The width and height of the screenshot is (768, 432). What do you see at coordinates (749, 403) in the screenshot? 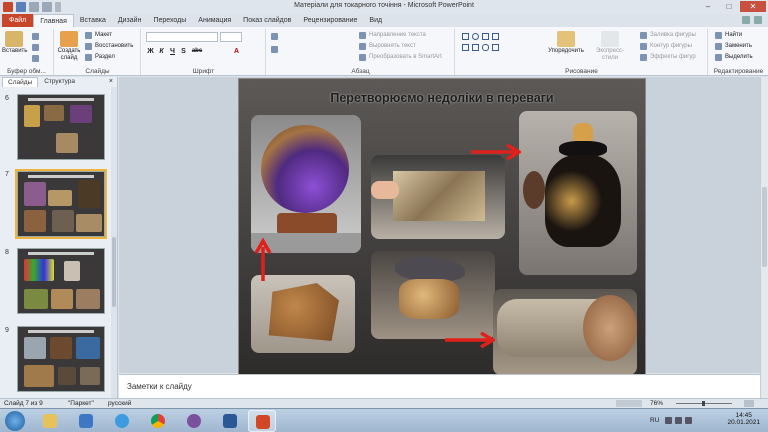
I see `fit-slide-button` at bounding box center [749, 403].